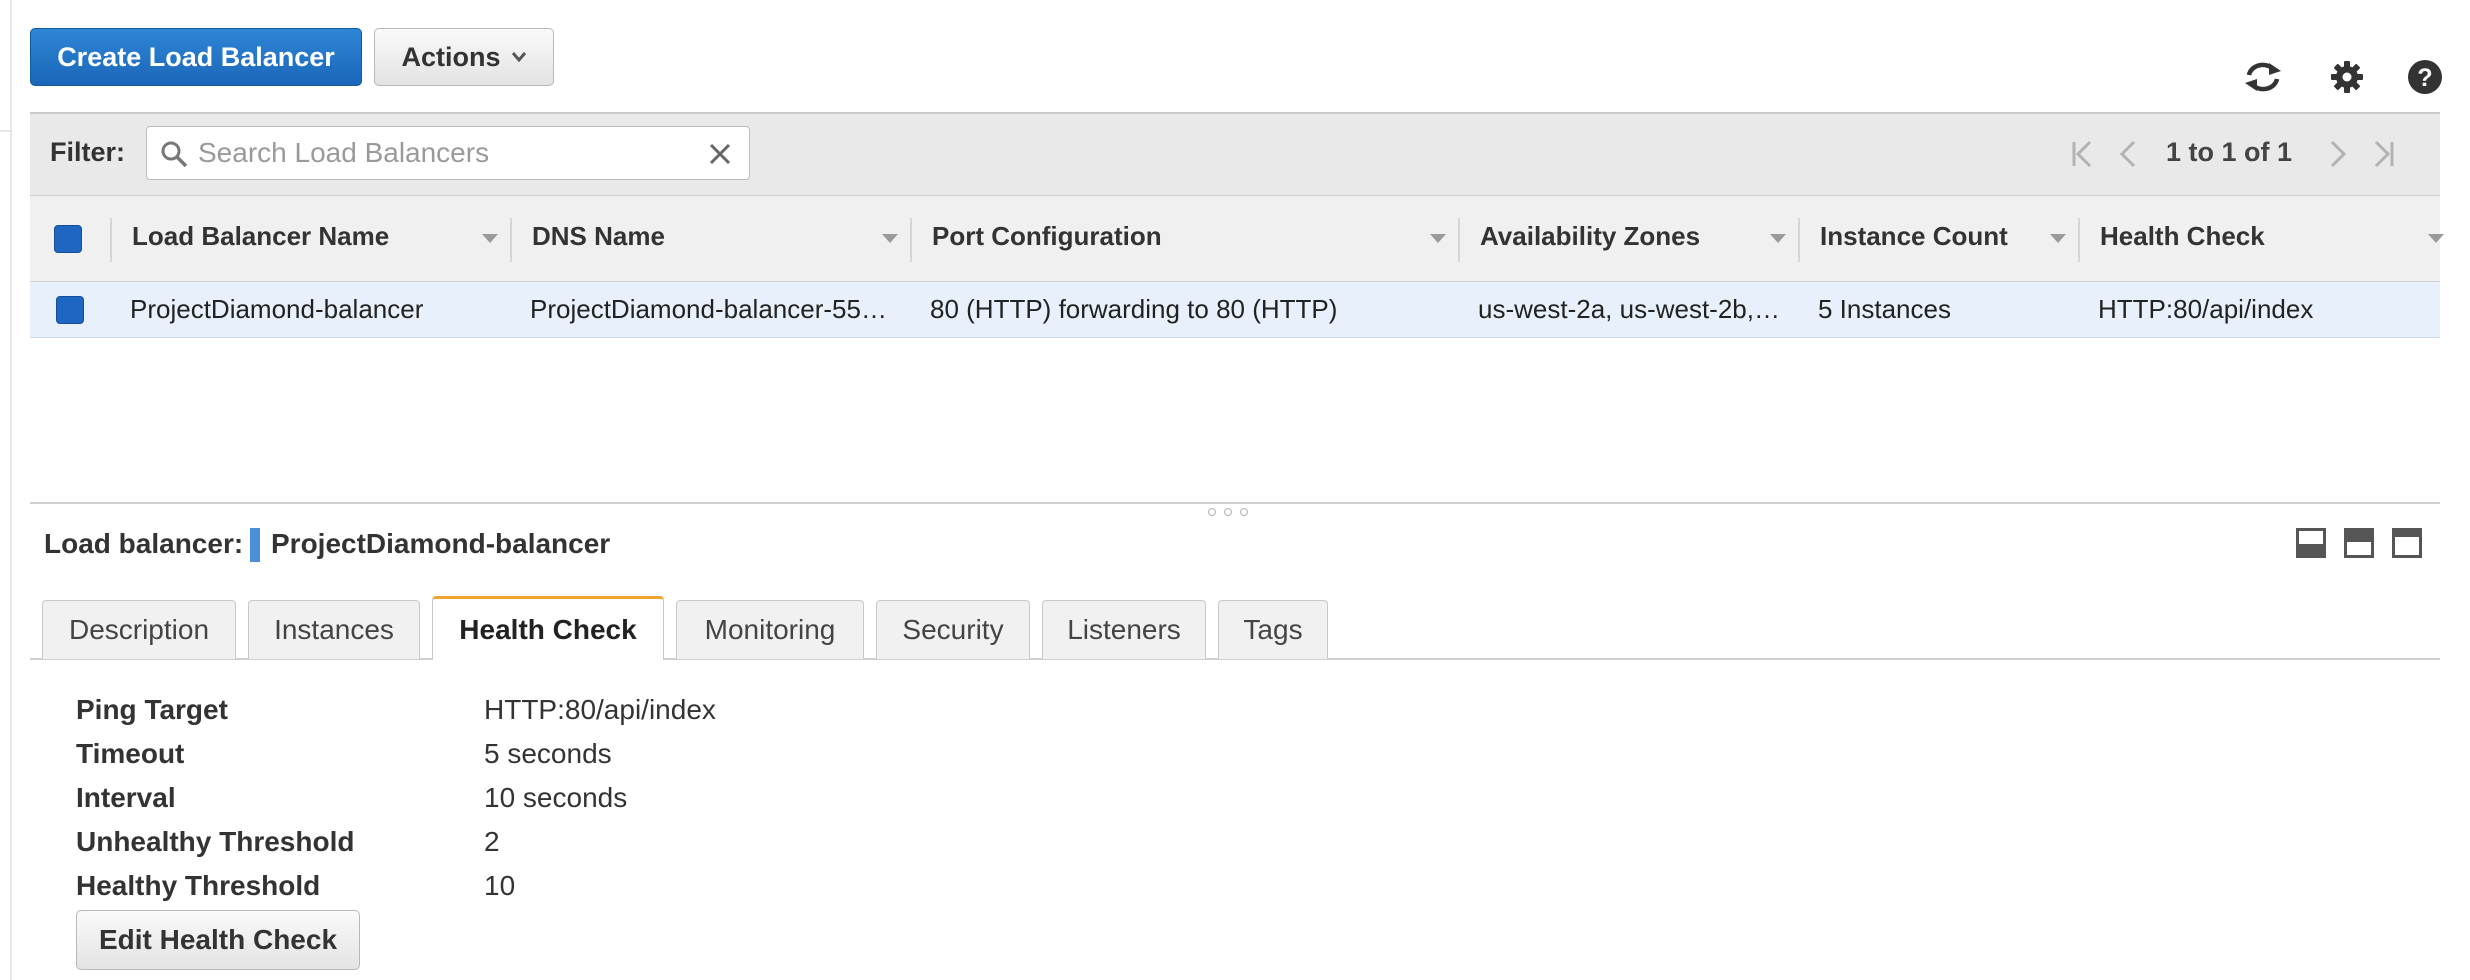  What do you see at coordinates (5, 66) in the screenshot?
I see `window-left-divider` at bounding box center [5, 66].